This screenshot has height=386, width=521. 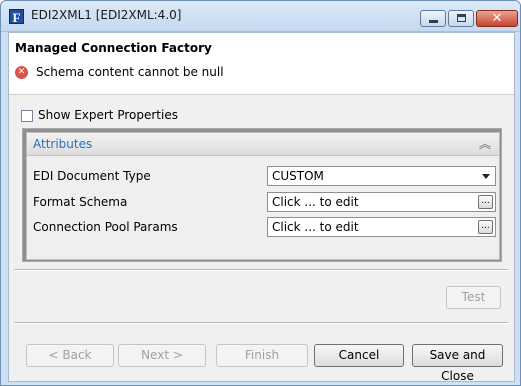 What do you see at coordinates (106, 15) in the screenshot?
I see `window-title: EDI2XML1 [EDI2XML:4.0]` at bounding box center [106, 15].